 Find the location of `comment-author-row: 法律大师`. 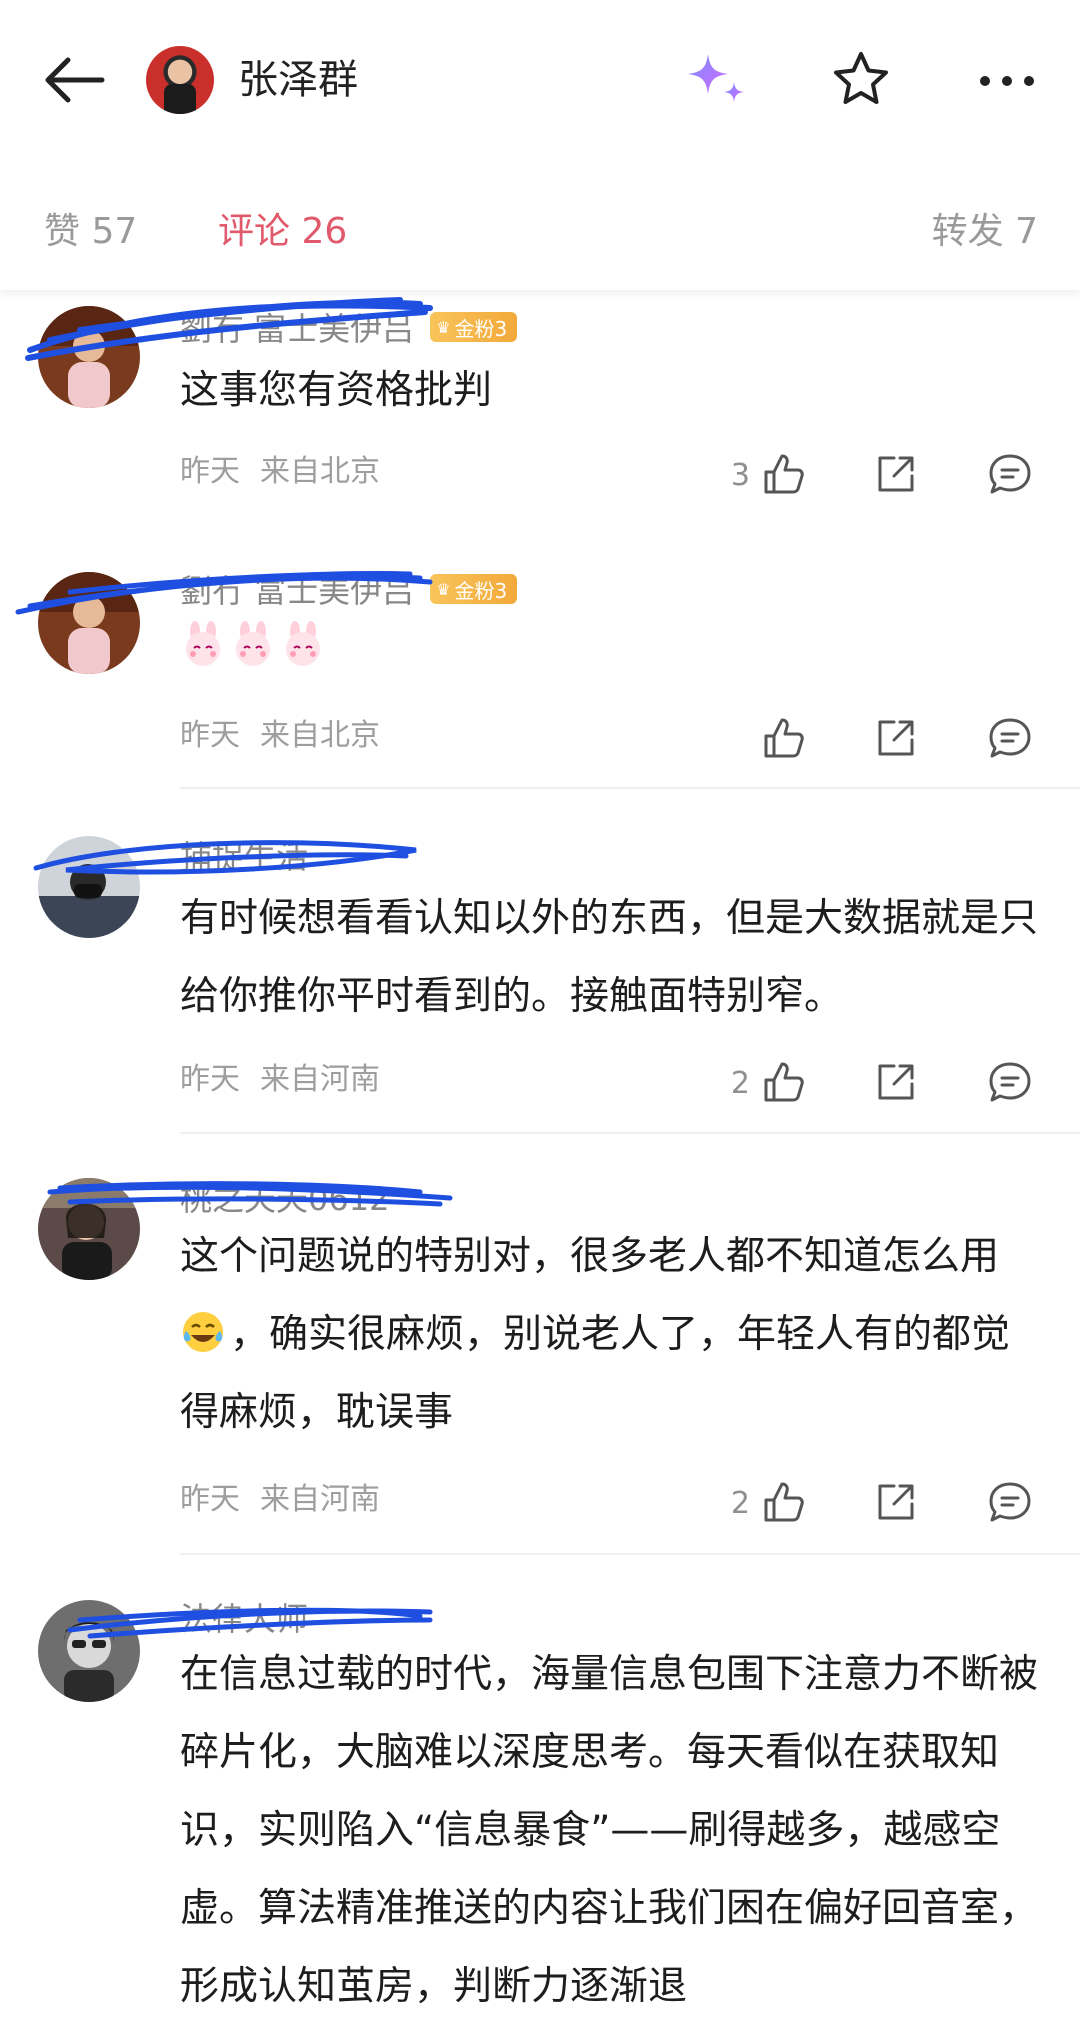

comment-author-row: 法律大师 is located at coordinates (244, 1617).